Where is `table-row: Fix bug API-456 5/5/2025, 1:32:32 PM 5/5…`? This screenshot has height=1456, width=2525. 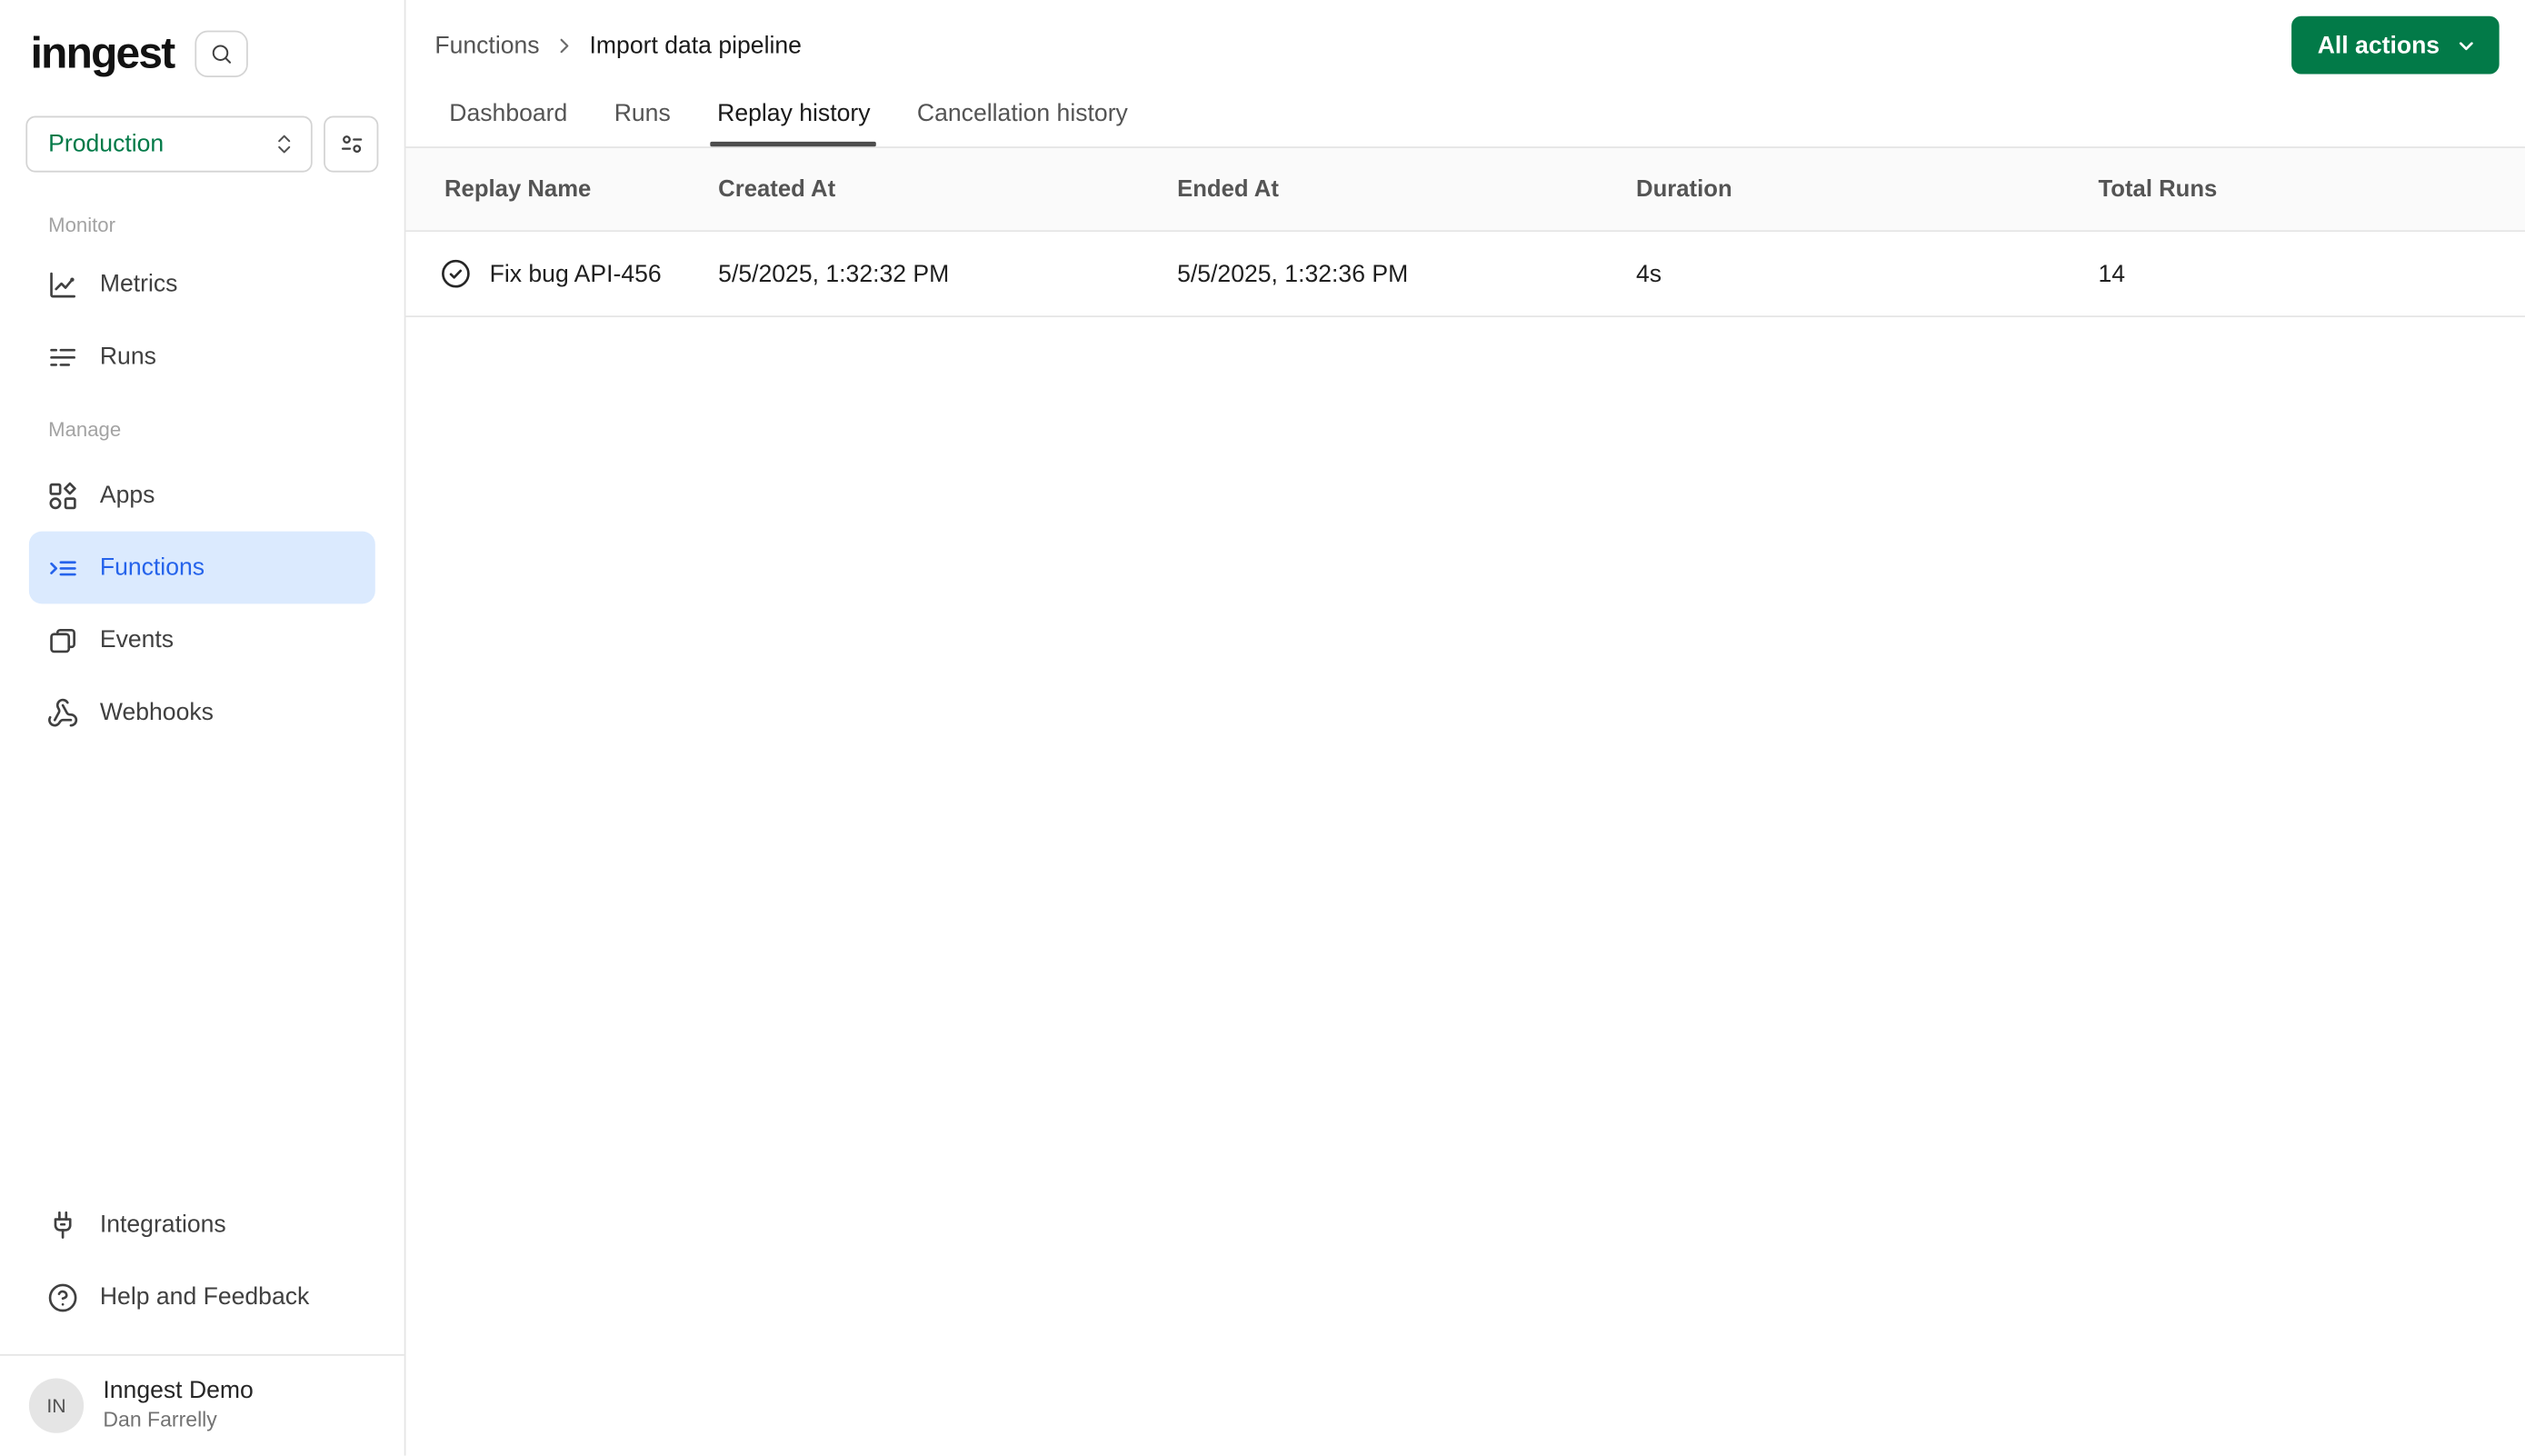 table-row: Fix bug API-456 5/5/2025, 1:32:32 PM 5/5… is located at coordinates (1465, 275).